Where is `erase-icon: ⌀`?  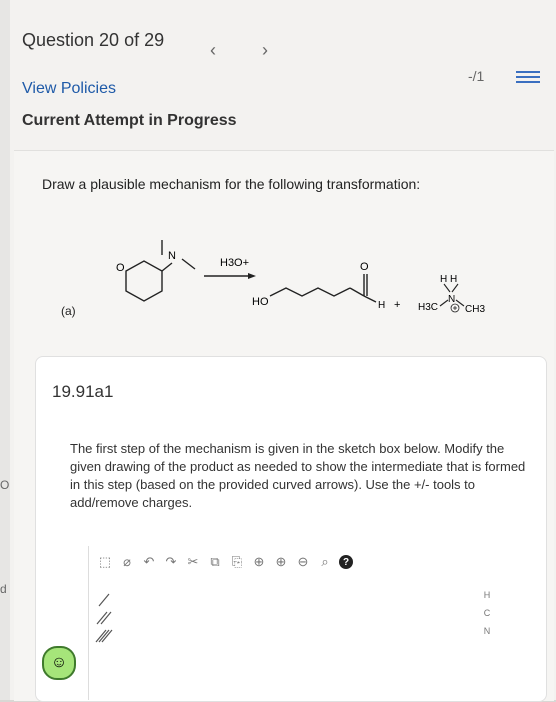
erase-icon: ⌀ is located at coordinates (127, 562).